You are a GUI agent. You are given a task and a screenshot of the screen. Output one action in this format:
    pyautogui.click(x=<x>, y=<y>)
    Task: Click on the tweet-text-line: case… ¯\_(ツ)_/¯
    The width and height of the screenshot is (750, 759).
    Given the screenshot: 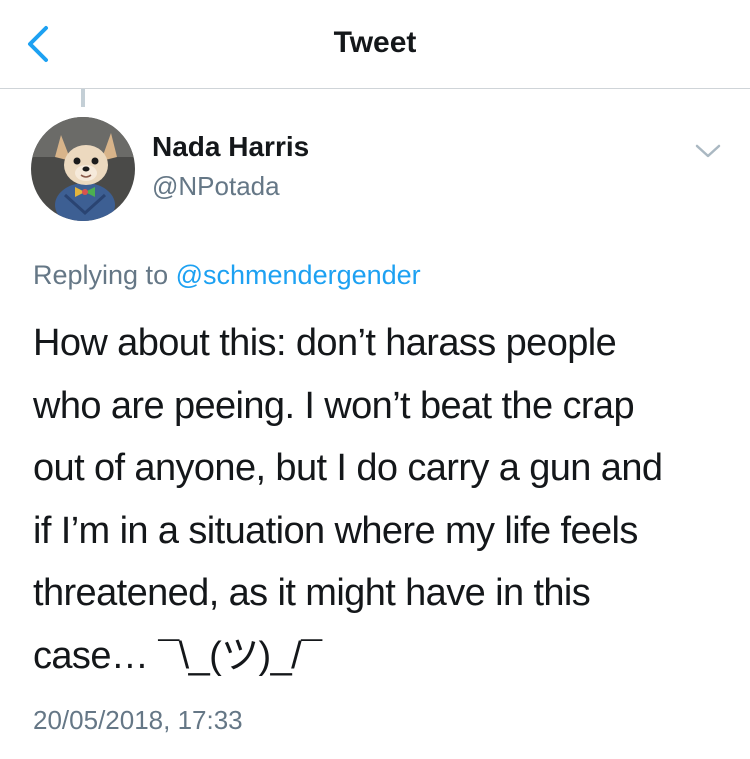 What is the action you would take?
    pyautogui.click(x=177, y=655)
    